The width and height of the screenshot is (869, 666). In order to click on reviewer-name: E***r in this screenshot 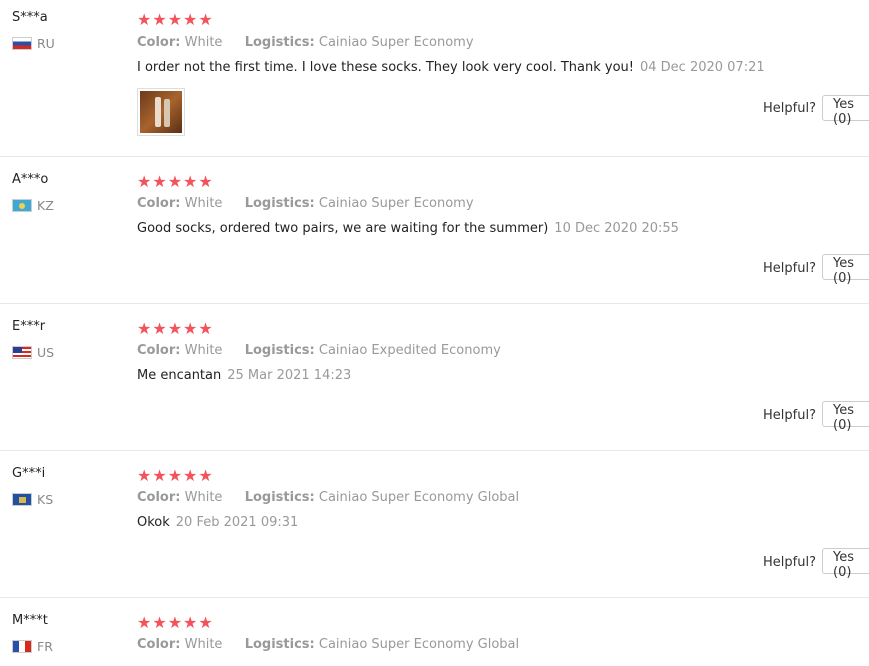, I will do `click(29, 326)`.